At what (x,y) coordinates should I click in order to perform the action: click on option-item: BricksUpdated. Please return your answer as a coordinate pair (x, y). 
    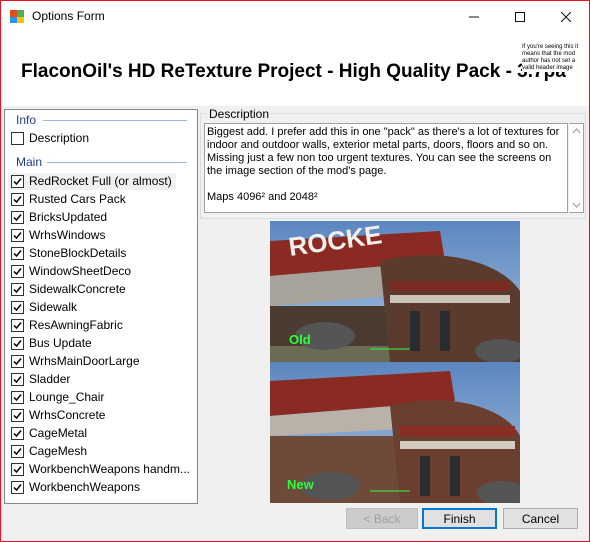
    Looking at the image, I should click on (92, 217).